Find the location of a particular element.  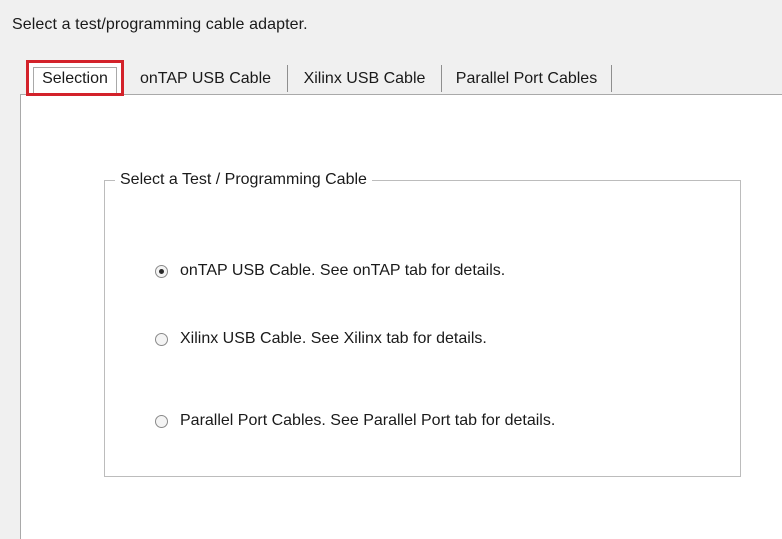

tab-ontap-usb-cable-label: onTAP USB Cable is located at coordinates (205, 78).